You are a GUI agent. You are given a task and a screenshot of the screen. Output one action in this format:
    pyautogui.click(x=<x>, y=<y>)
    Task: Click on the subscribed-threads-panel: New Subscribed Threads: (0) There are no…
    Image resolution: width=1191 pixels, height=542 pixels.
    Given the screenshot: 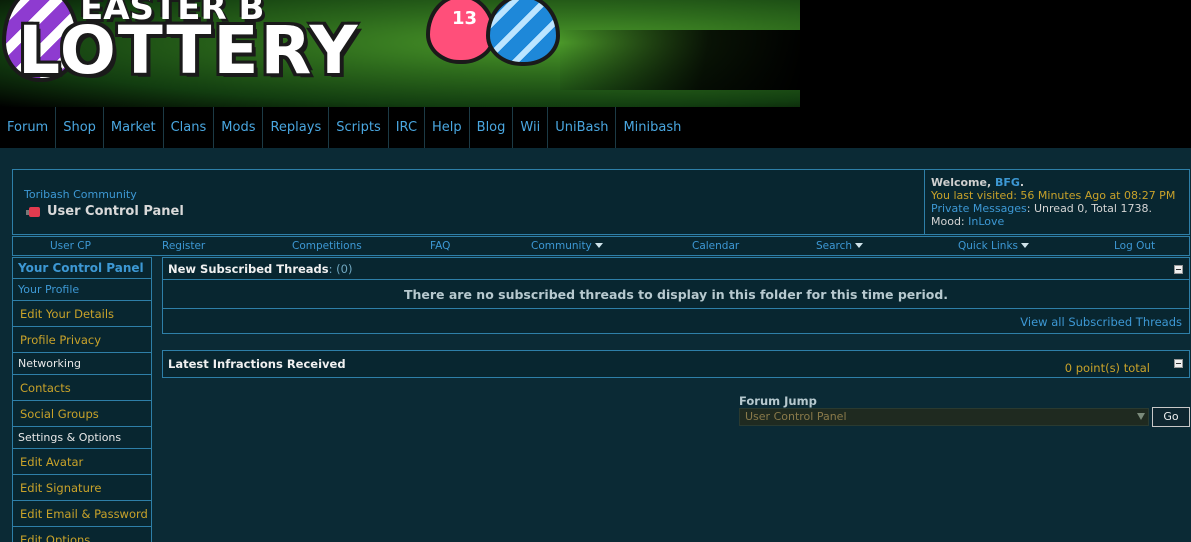 What is the action you would take?
    pyautogui.click(x=676, y=295)
    